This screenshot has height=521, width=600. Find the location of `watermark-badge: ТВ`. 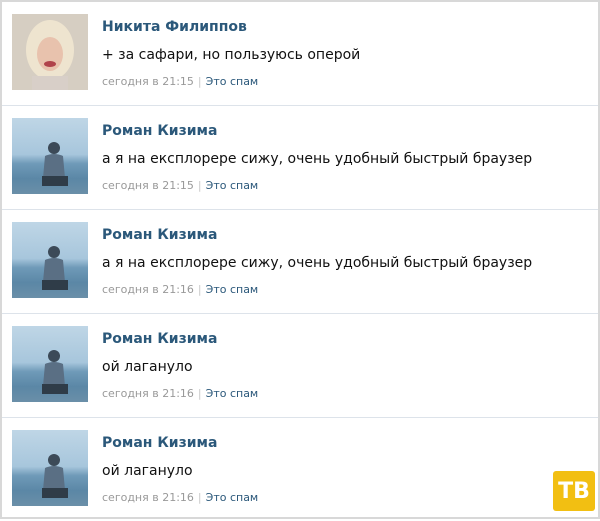

watermark-badge: ТВ is located at coordinates (574, 491).